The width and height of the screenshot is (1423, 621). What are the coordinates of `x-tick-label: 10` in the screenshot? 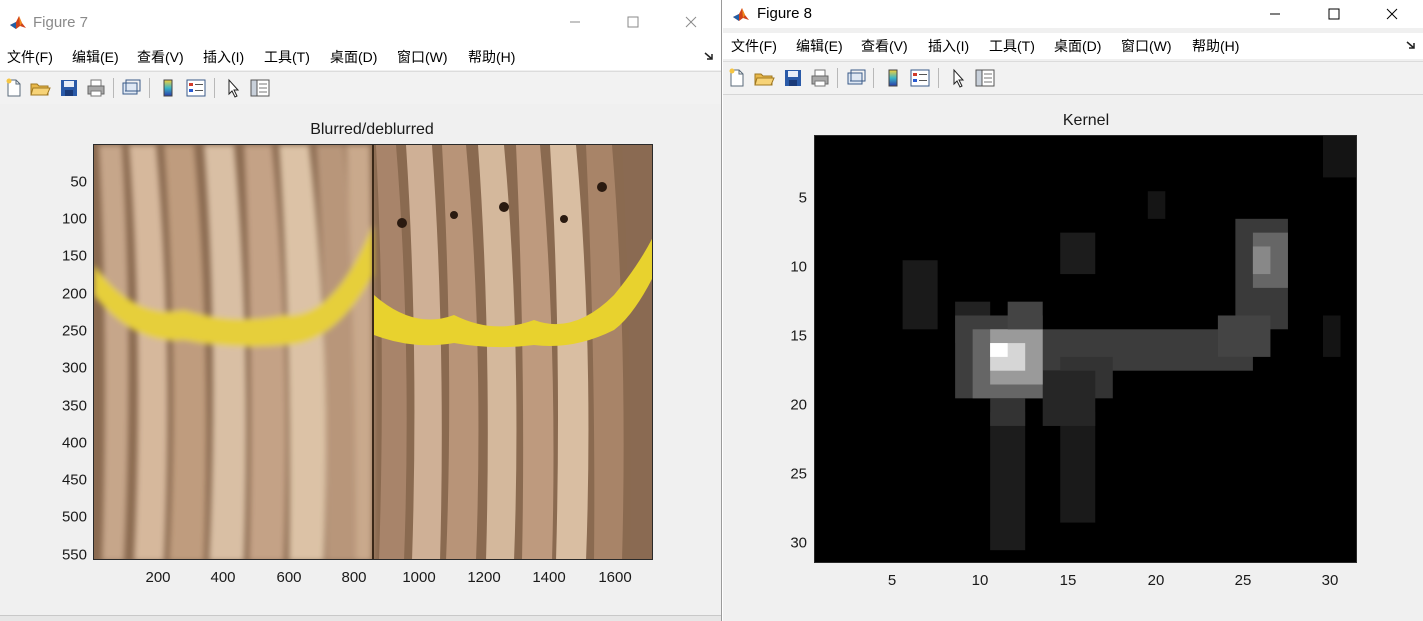 It's located at (980, 580).